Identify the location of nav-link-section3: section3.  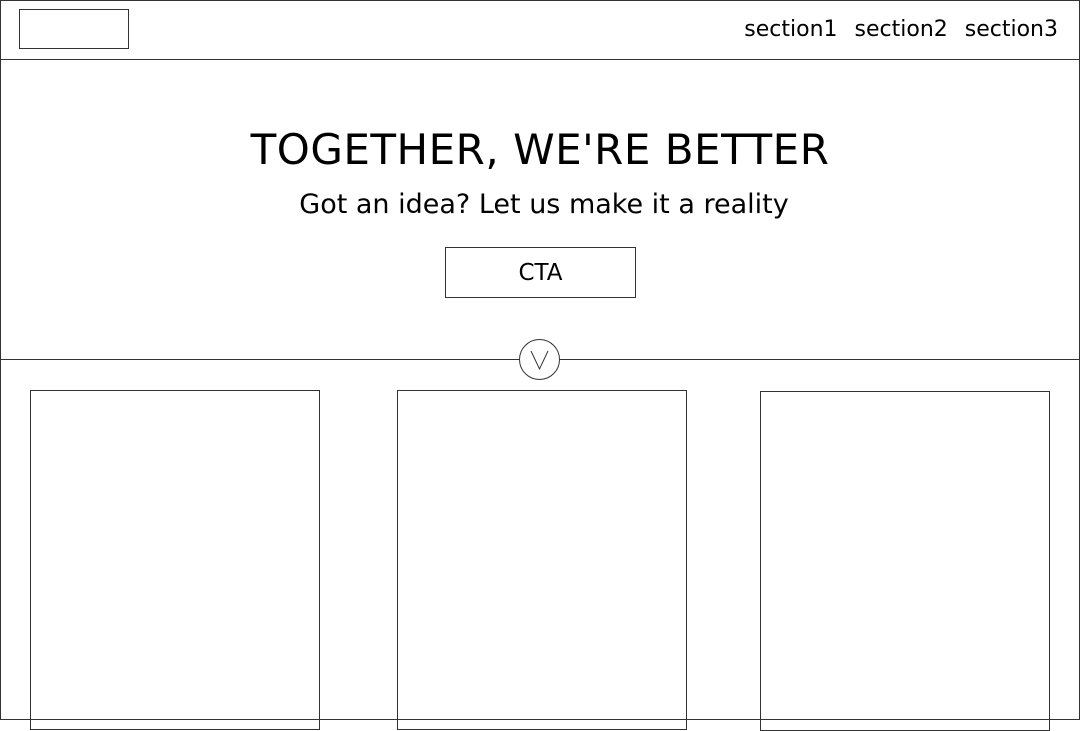
(1011, 30).